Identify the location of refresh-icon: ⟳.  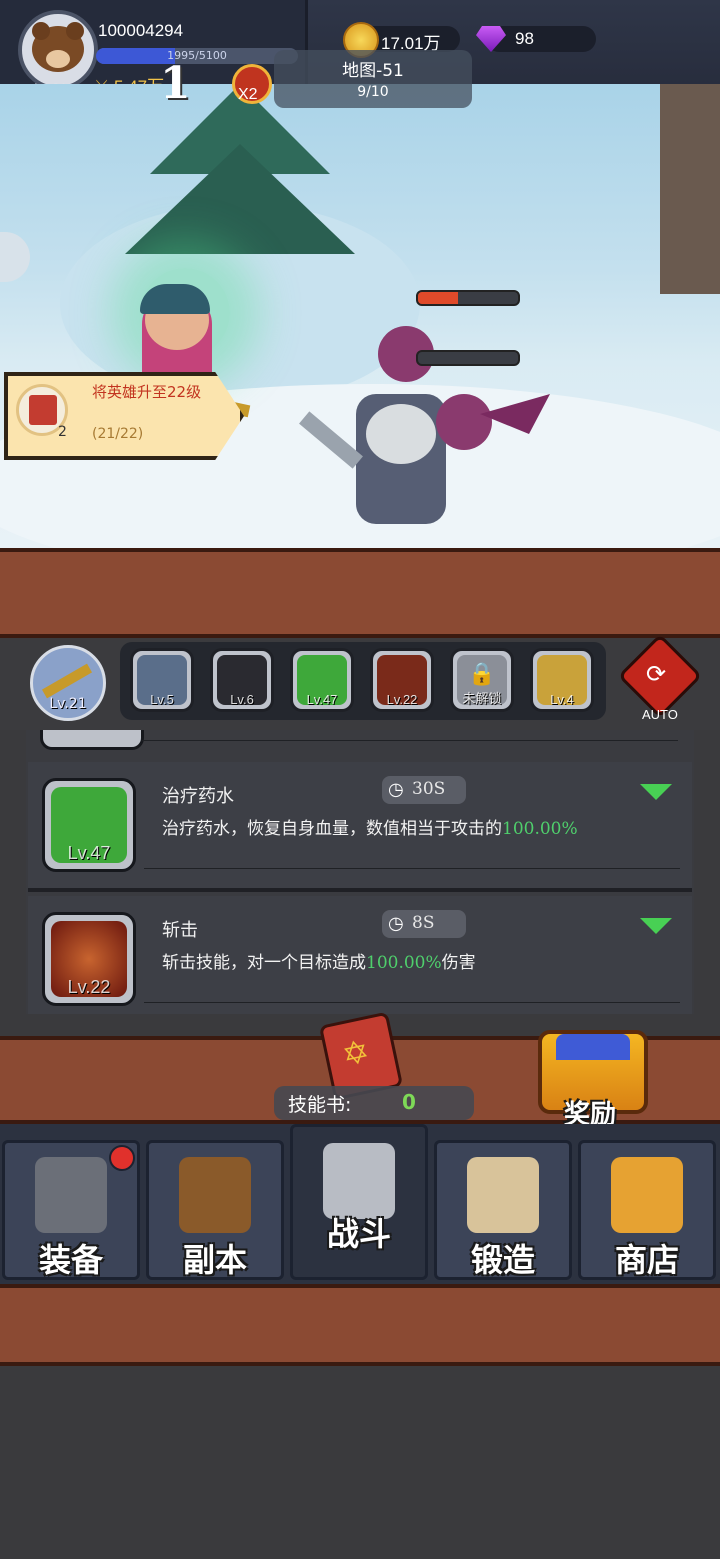
(656, 674).